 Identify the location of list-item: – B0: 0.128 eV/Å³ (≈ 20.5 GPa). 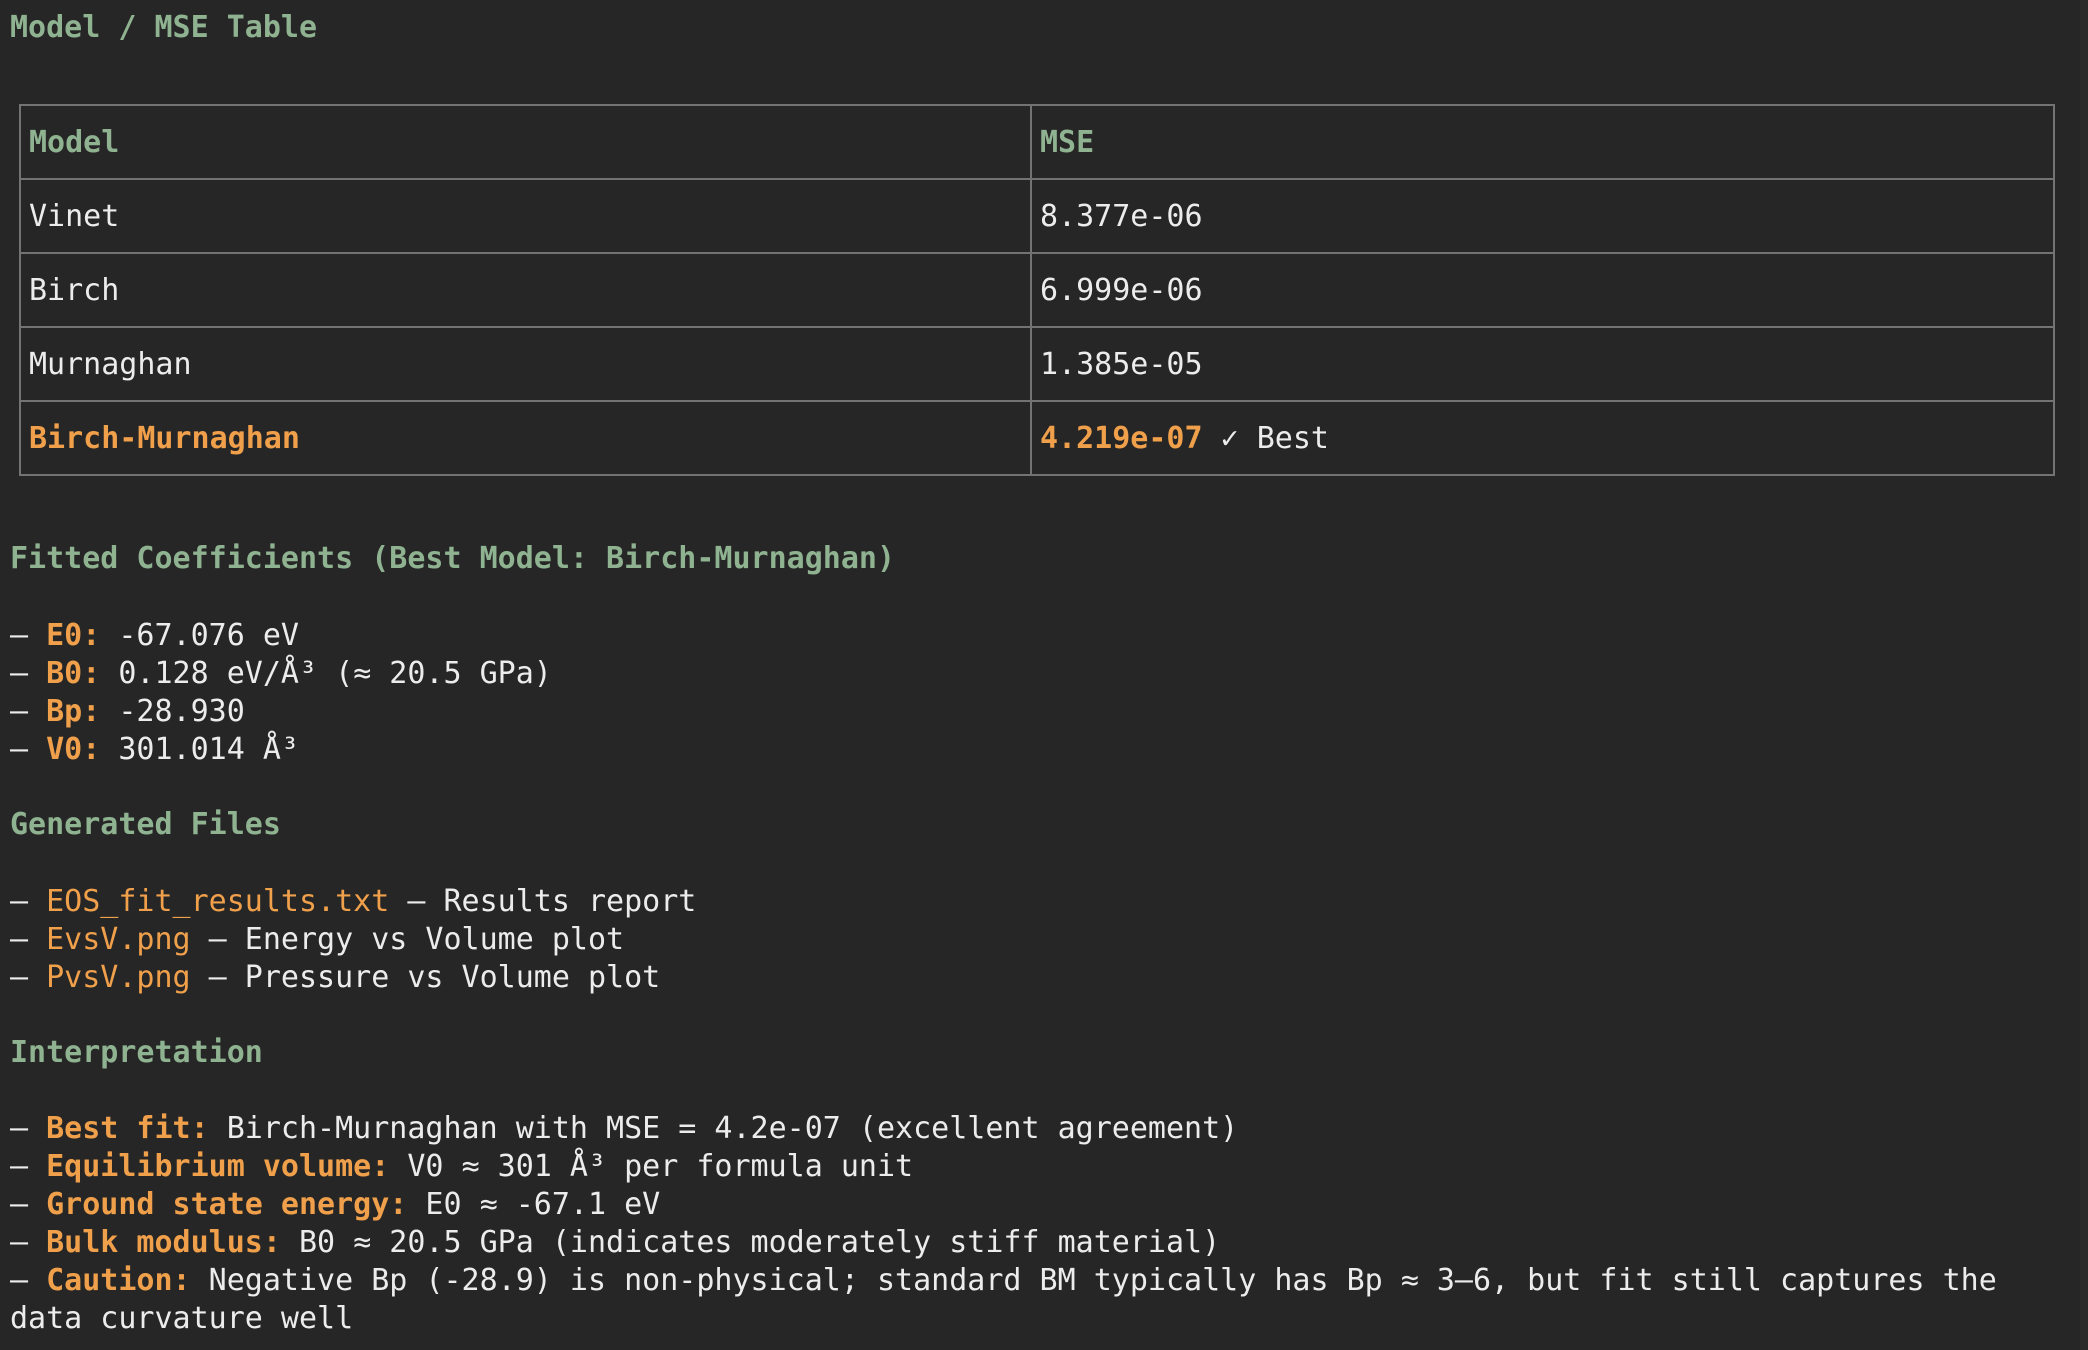
(281, 673).